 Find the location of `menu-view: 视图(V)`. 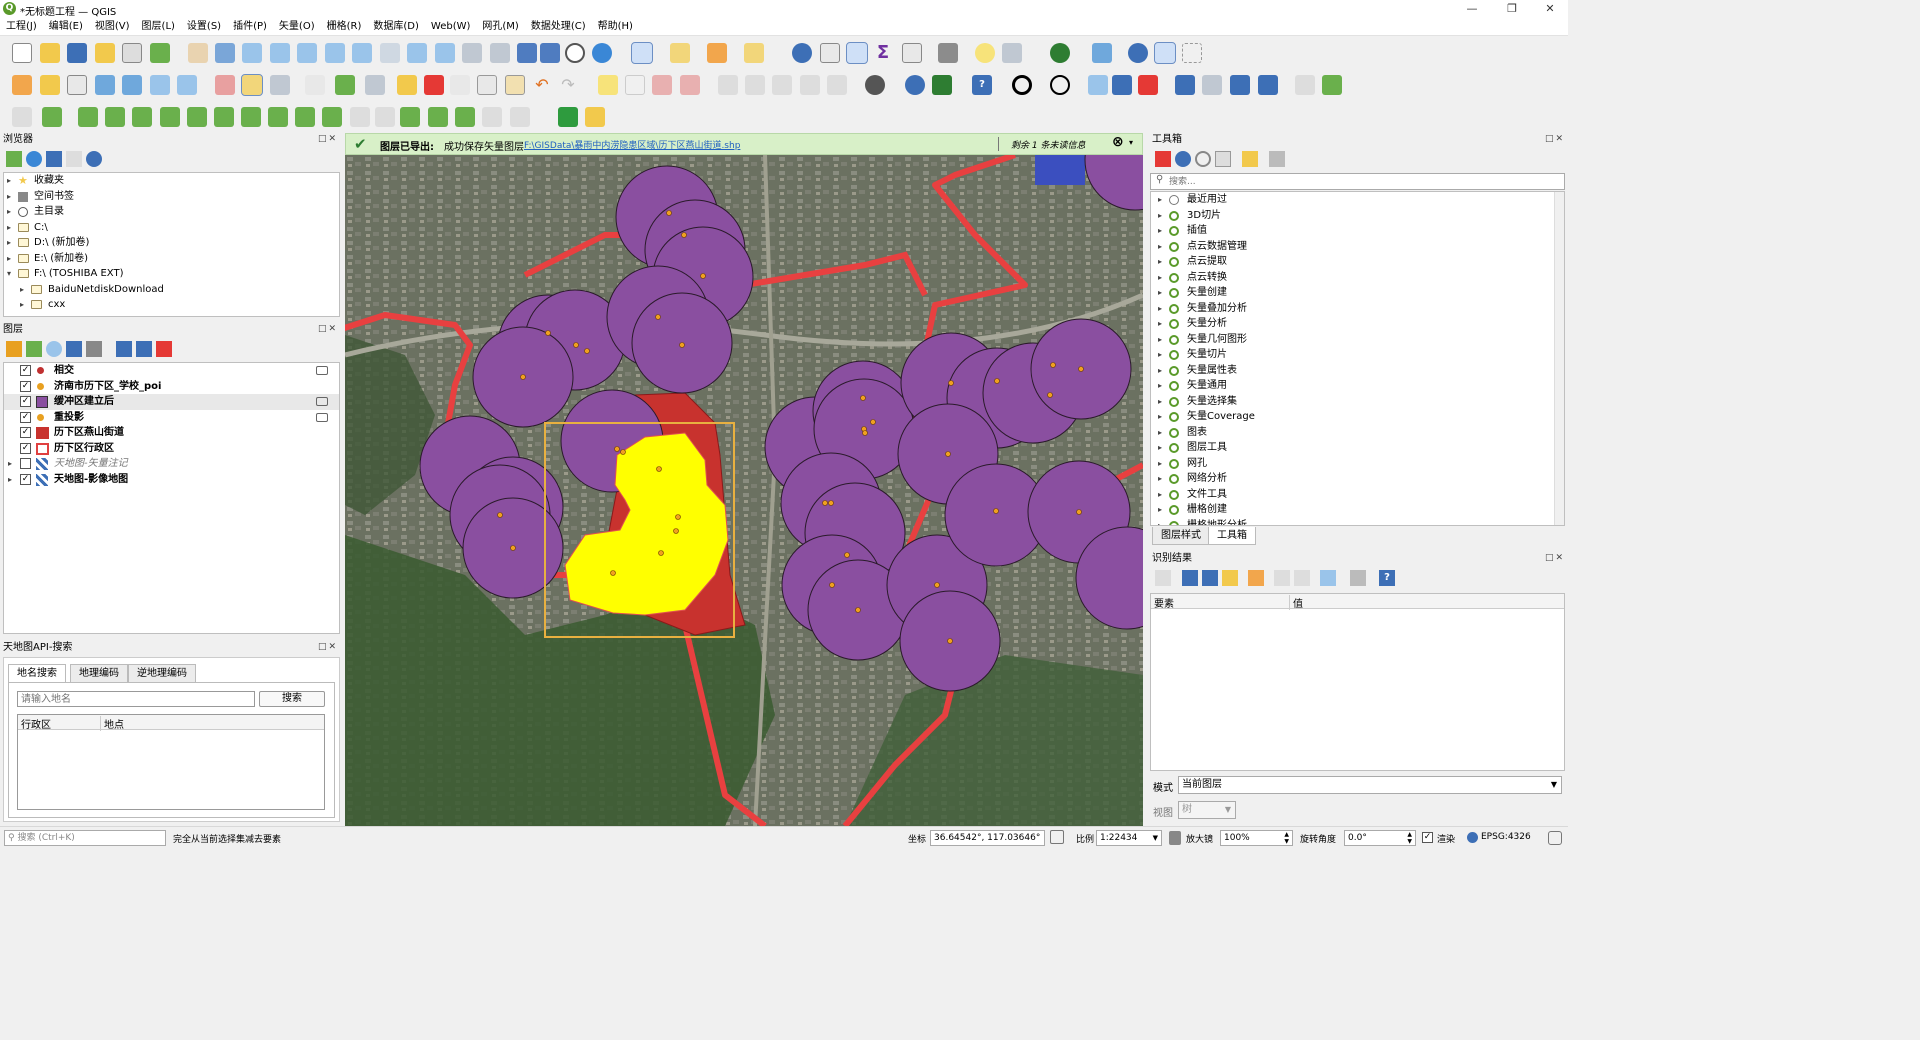

menu-view: 视图(V) is located at coordinates (112, 26).